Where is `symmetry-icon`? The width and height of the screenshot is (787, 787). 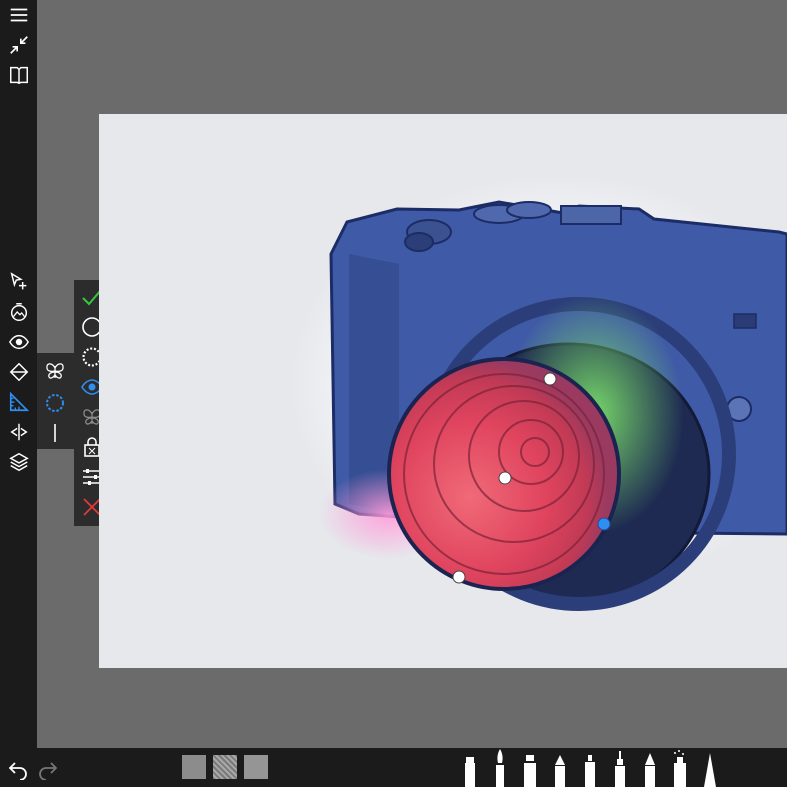
symmetry-icon is located at coordinates (18, 432).